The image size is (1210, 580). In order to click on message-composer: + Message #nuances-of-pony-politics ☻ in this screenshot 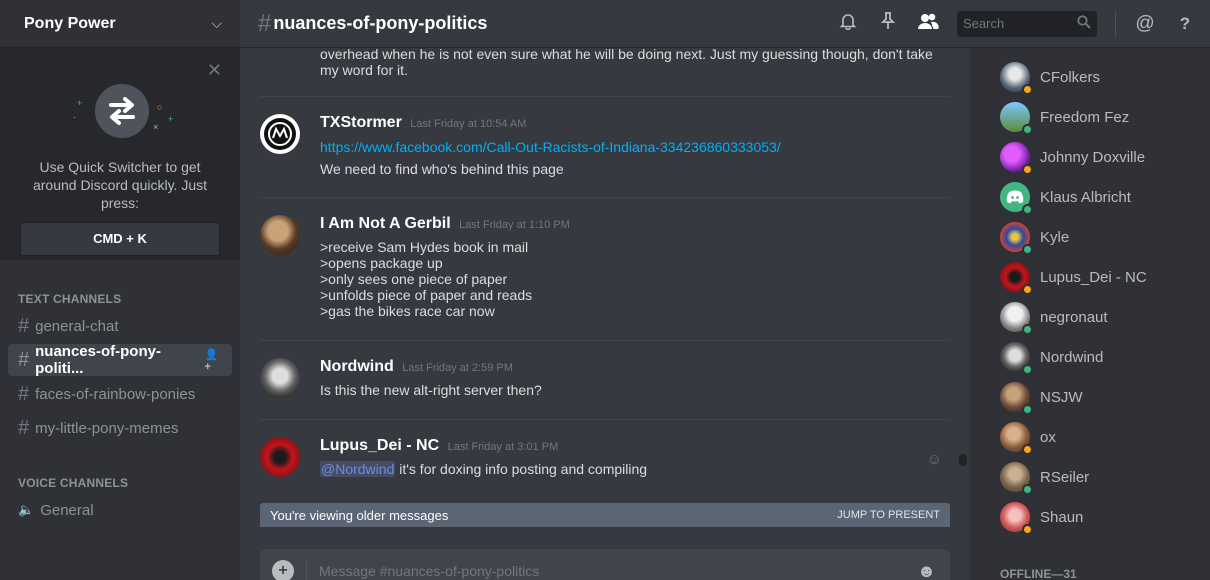, I will do `click(605, 564)`.